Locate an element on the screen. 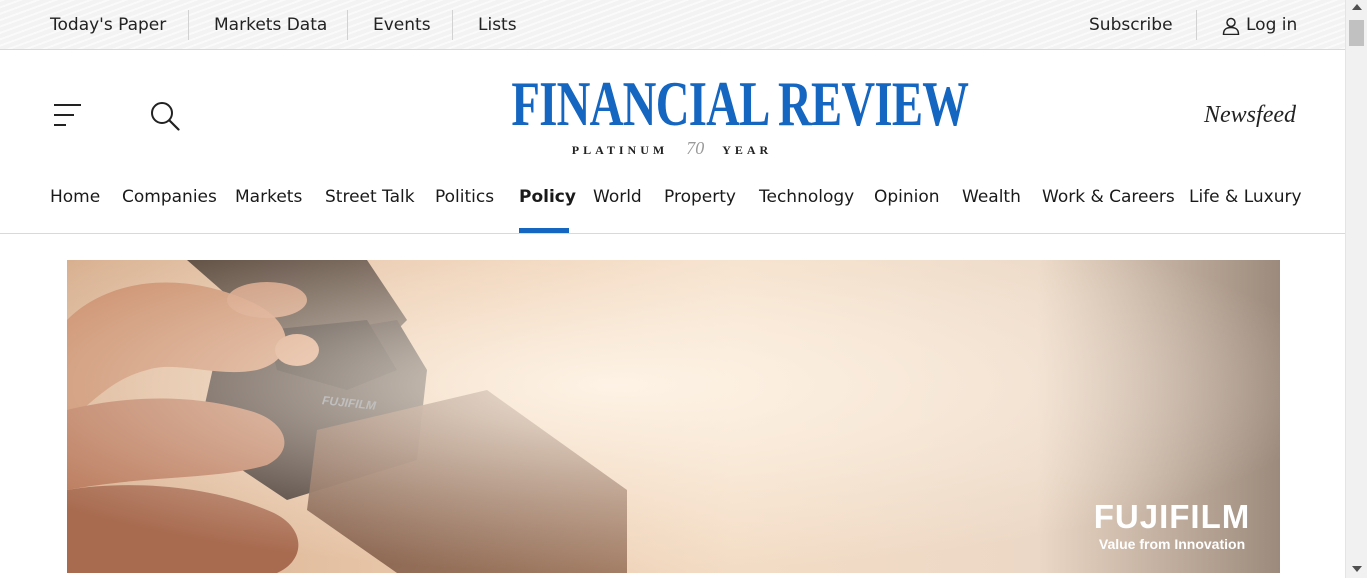 The width and height of the screenshot is (1367, 578). newsfeed-link: Newsfeed is located at coordinates (1250, 115).